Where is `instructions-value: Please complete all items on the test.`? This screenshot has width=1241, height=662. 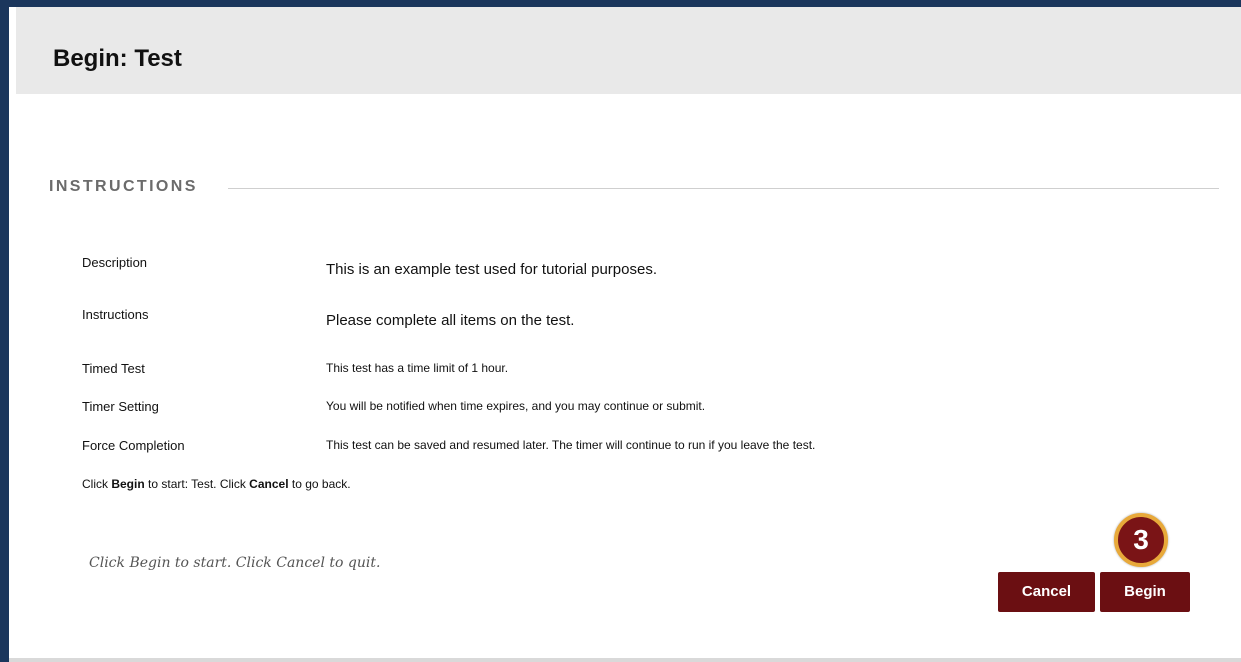
instructions-value: Please complete all items on the test. is located at coordinates (450, 320).